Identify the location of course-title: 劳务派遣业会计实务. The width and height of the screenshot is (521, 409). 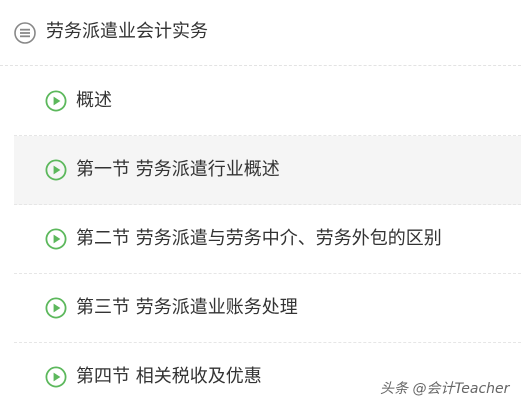
(127, 31).